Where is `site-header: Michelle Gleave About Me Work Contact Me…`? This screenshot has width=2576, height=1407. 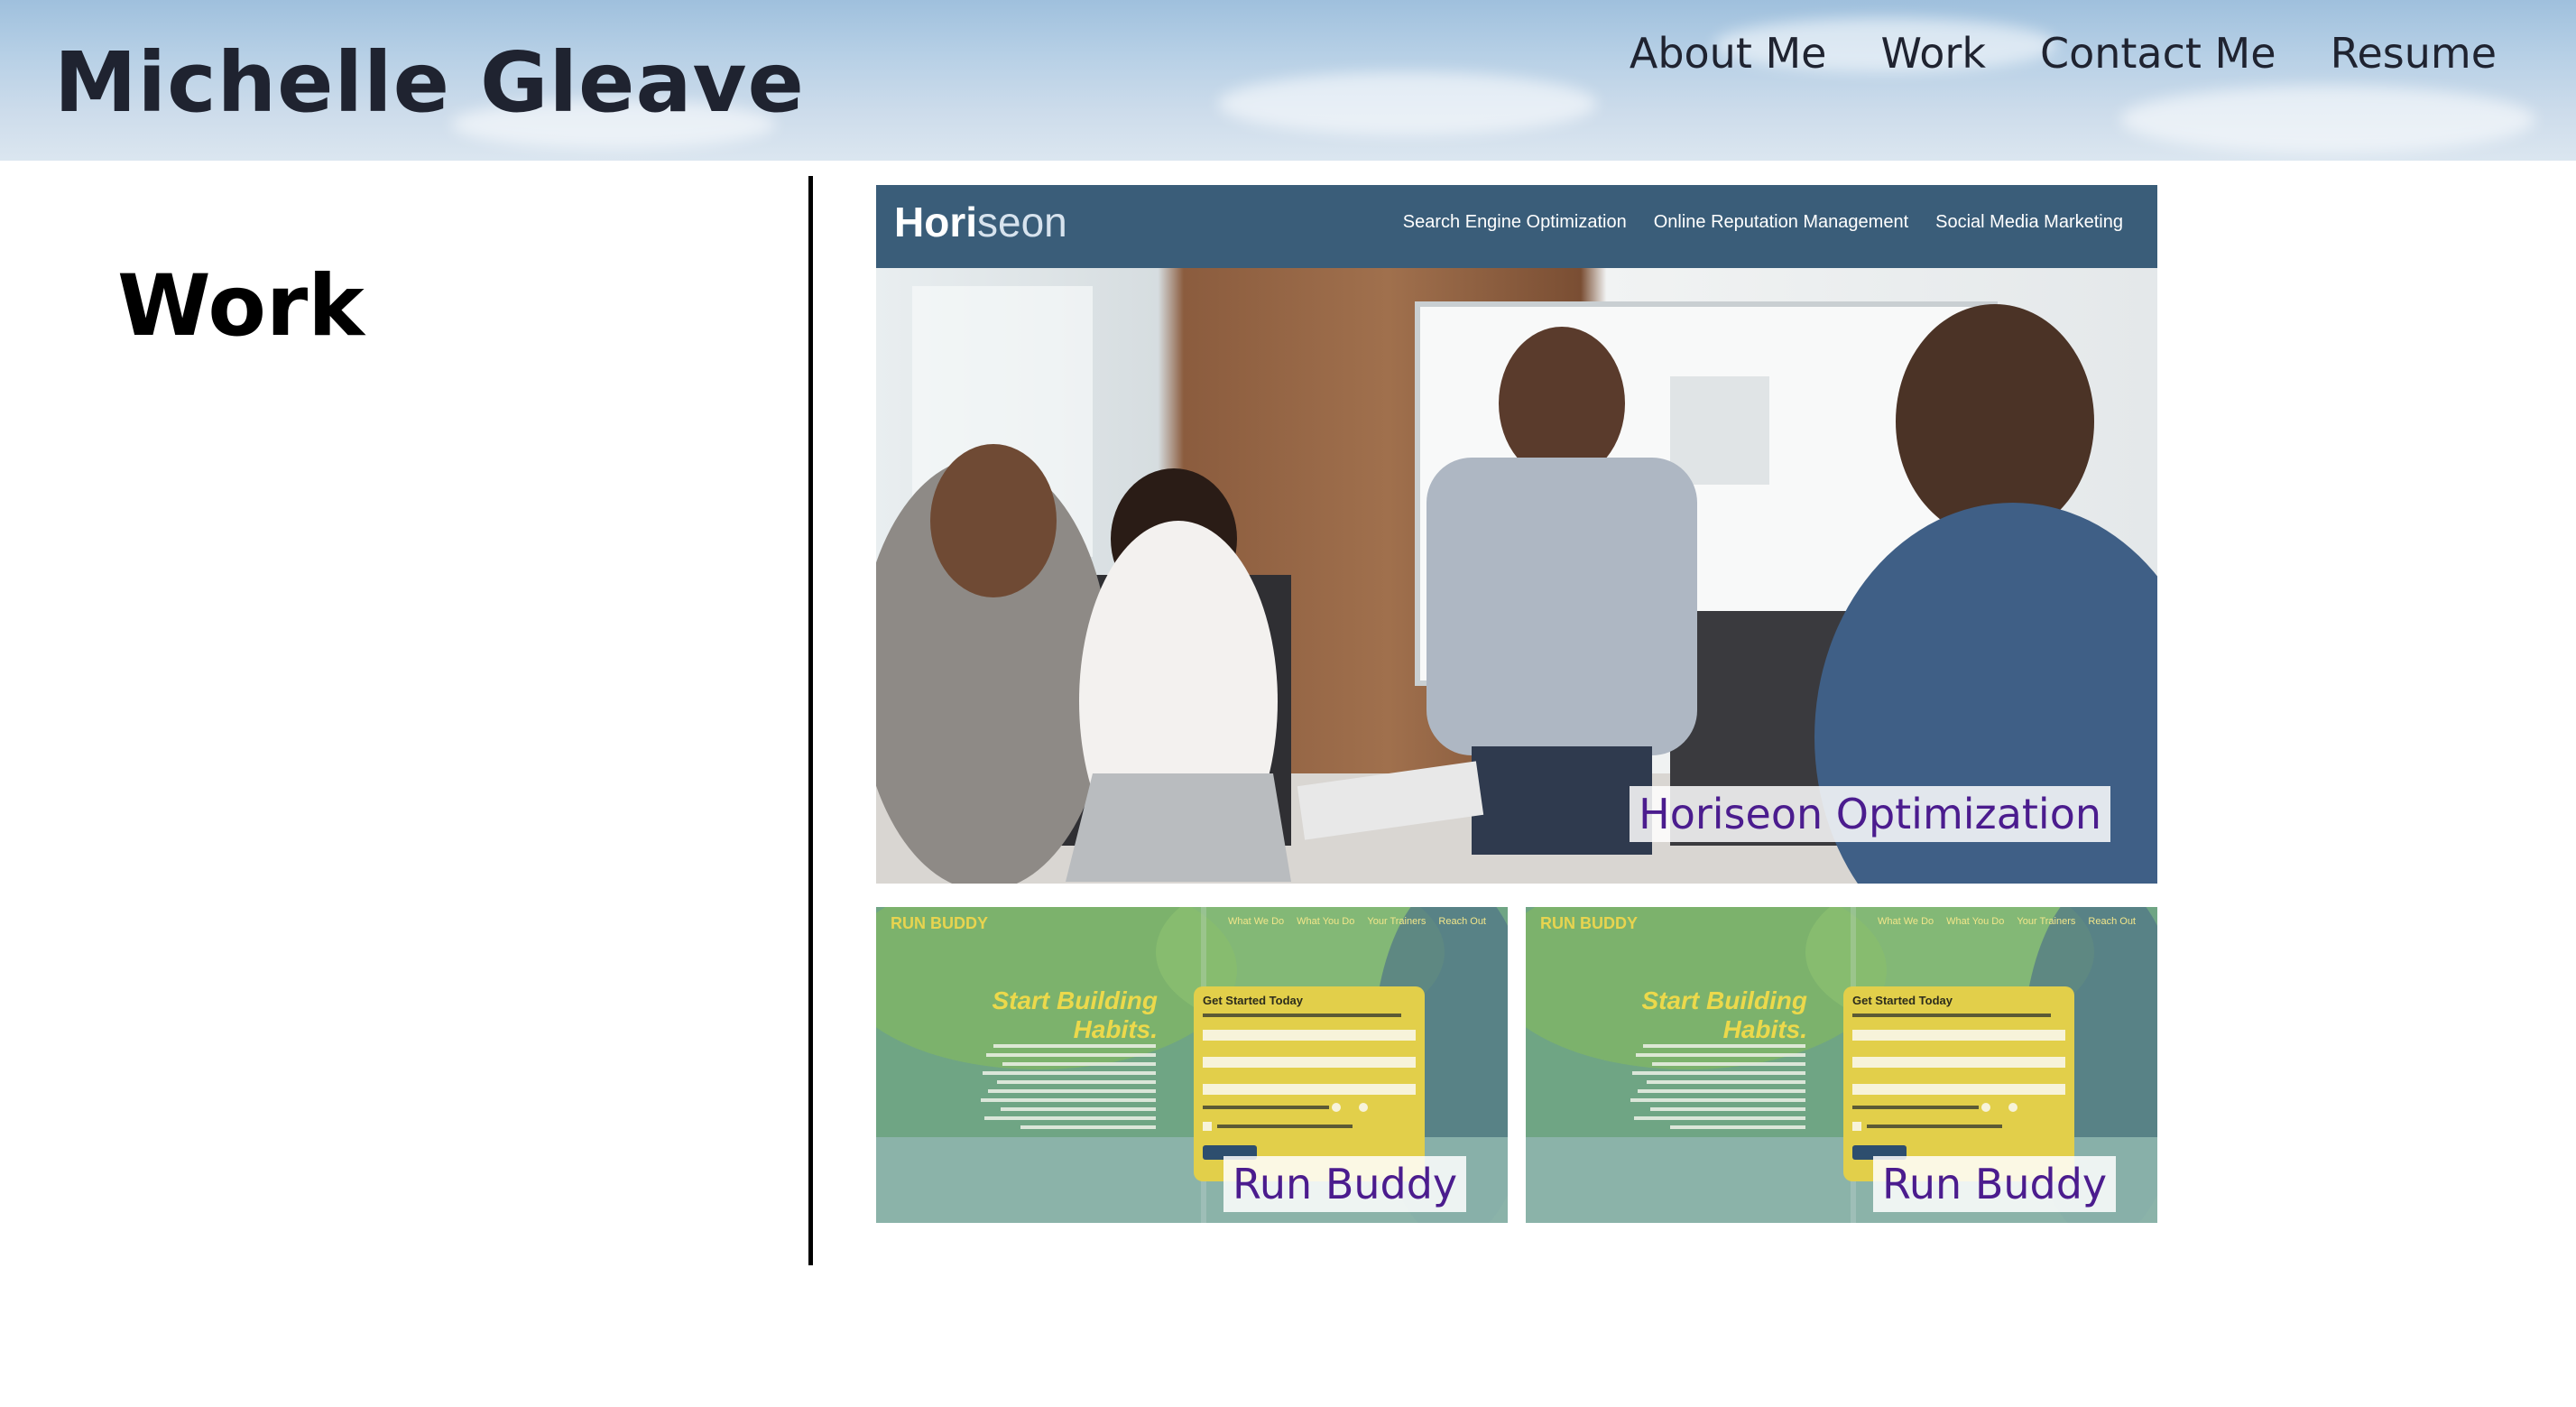
site-header: Michelle Gleave About Me Work Contact Me… is located at coordinates (1288, 80).